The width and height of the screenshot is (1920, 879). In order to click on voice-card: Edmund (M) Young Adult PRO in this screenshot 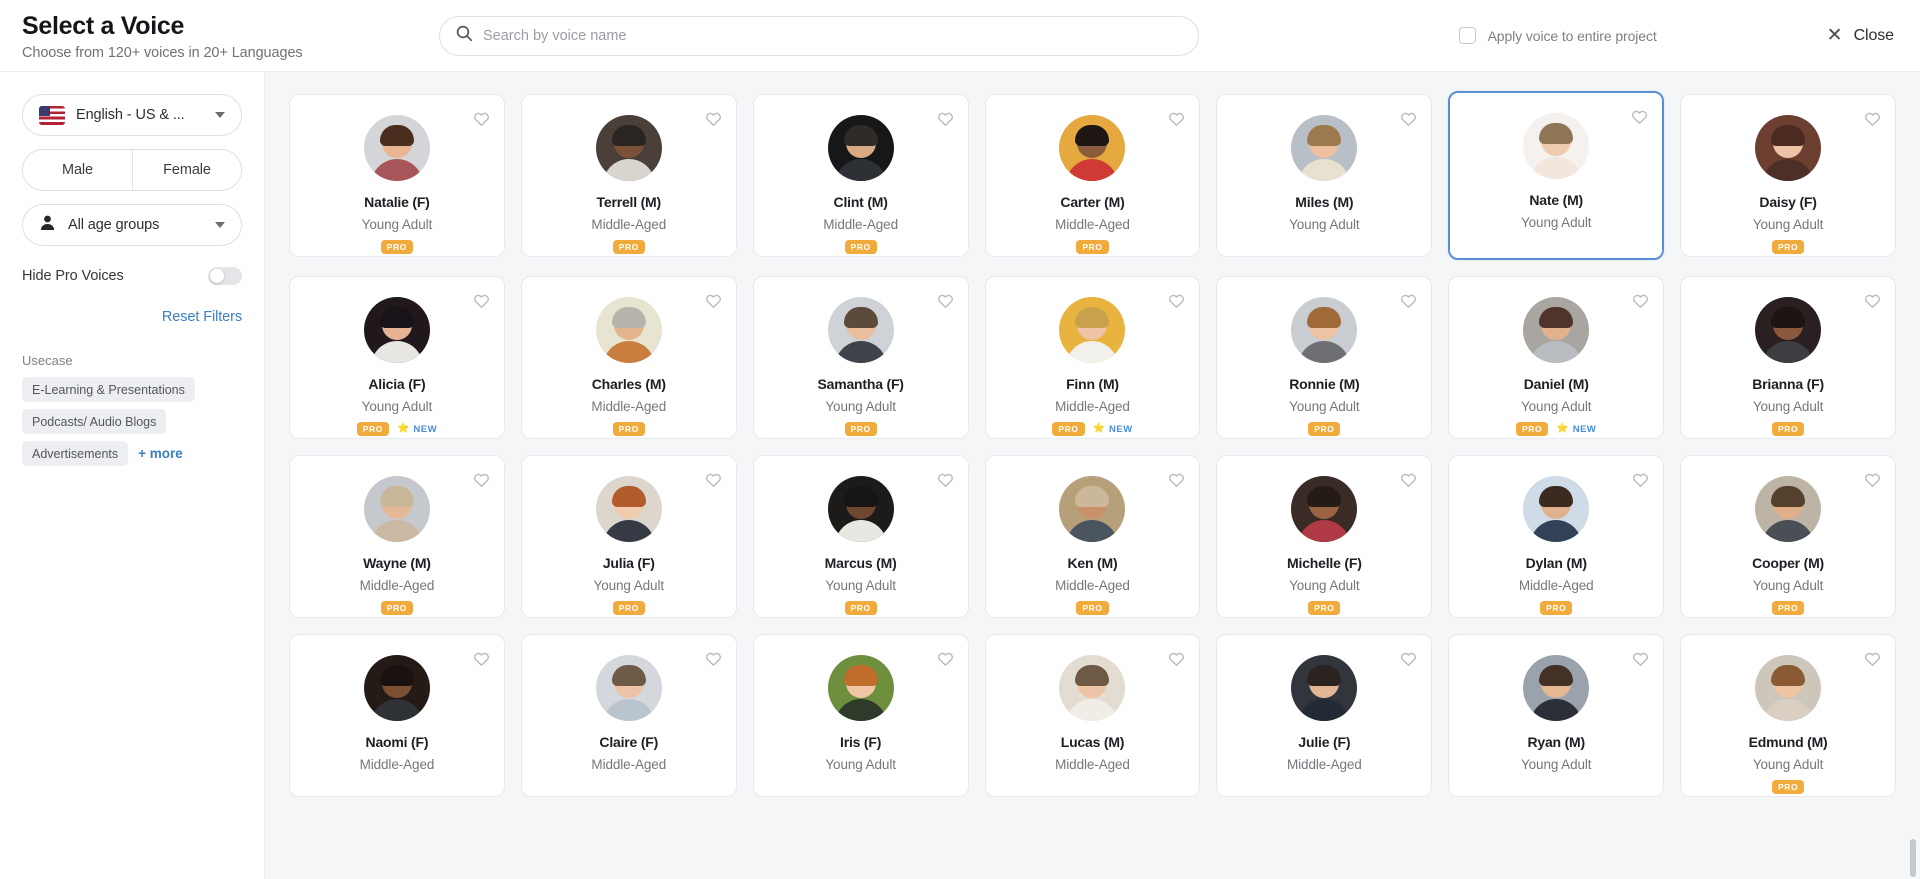, I will do `click(1788, 715)`.